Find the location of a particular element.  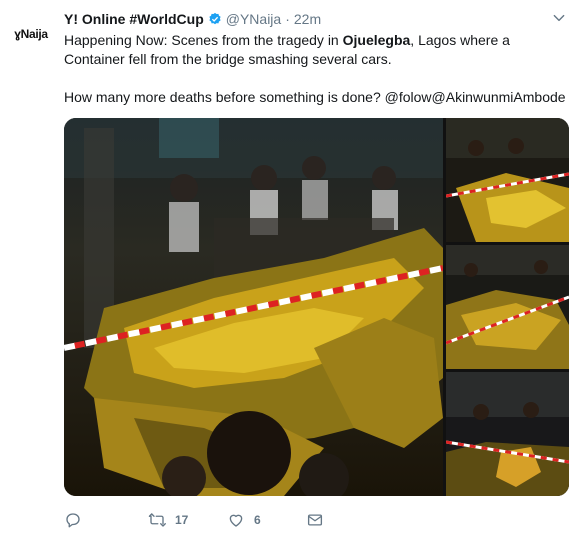

chevron-down-icon is located at coordinates (559, 18).